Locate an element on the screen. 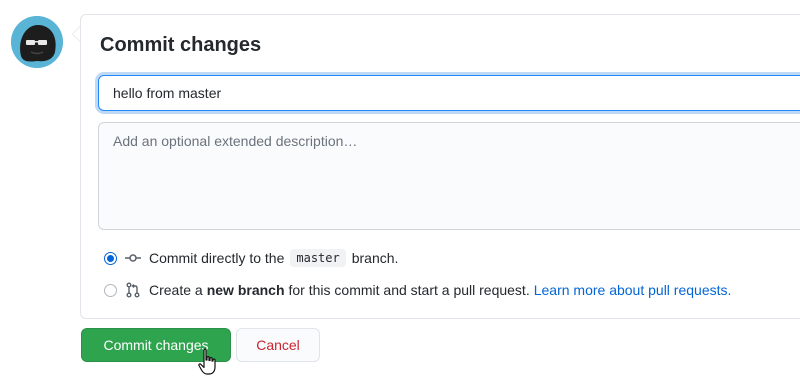 Image resolution: width=800 pixels, height=386 pixels. git-pull-request-icon is located at coordinates (133, 290).